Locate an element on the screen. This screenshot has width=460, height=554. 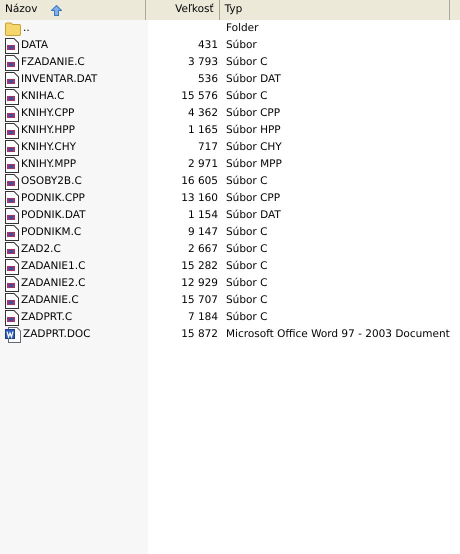
file-name: DATA is located at coordinates (34, 46).